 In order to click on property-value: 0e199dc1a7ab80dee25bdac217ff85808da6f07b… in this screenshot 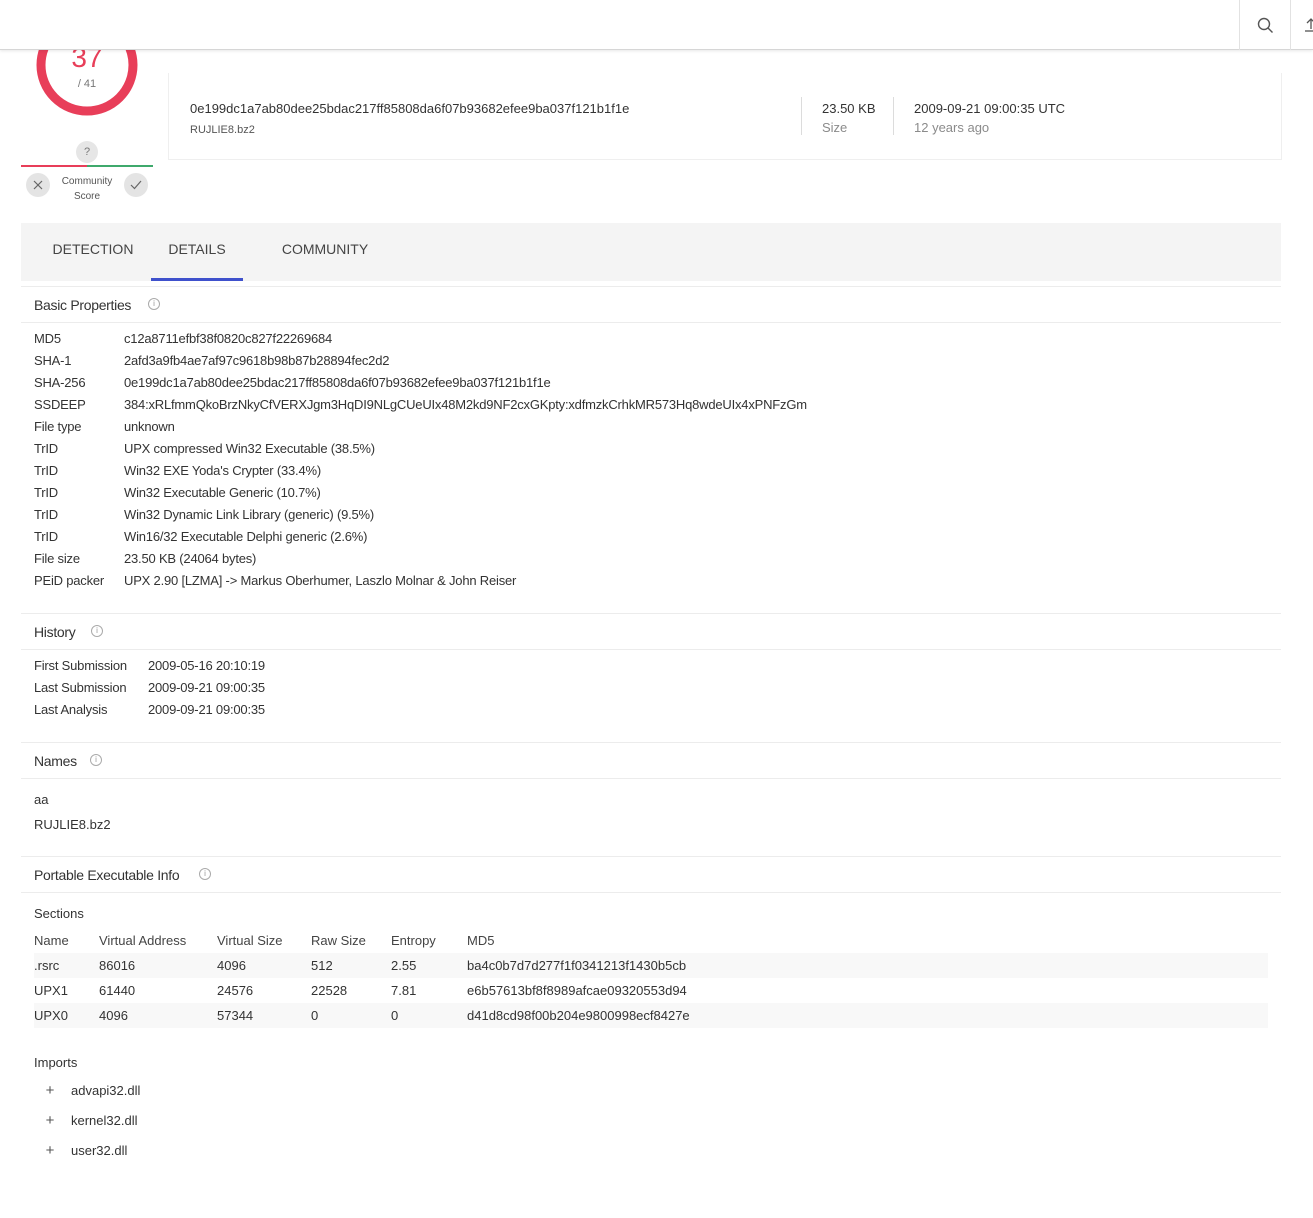, I will do `click(337, 383)`.